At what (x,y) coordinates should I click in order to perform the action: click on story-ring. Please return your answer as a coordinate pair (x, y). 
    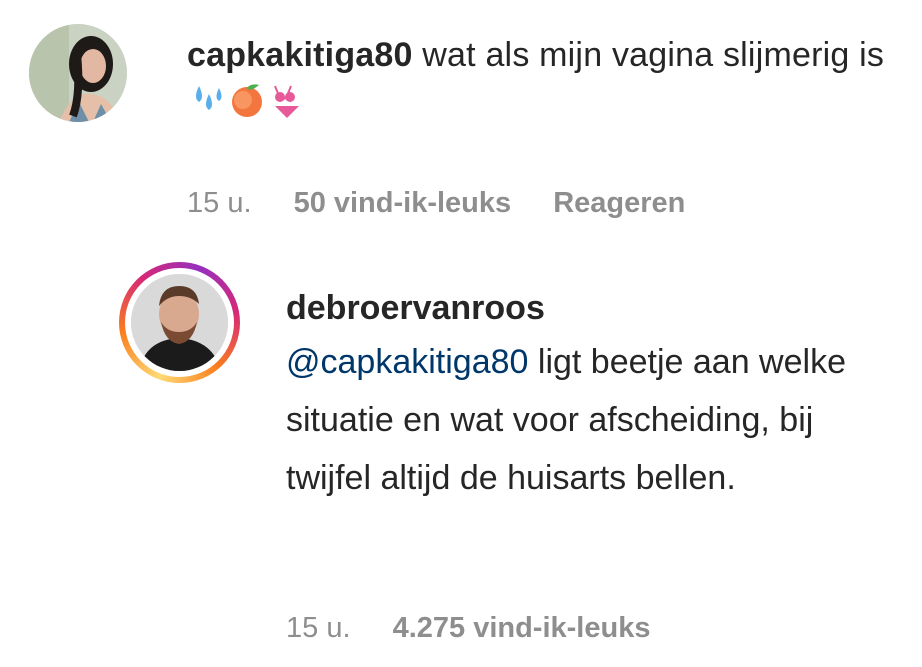
    Looking at the image, I should click on (179, 322).